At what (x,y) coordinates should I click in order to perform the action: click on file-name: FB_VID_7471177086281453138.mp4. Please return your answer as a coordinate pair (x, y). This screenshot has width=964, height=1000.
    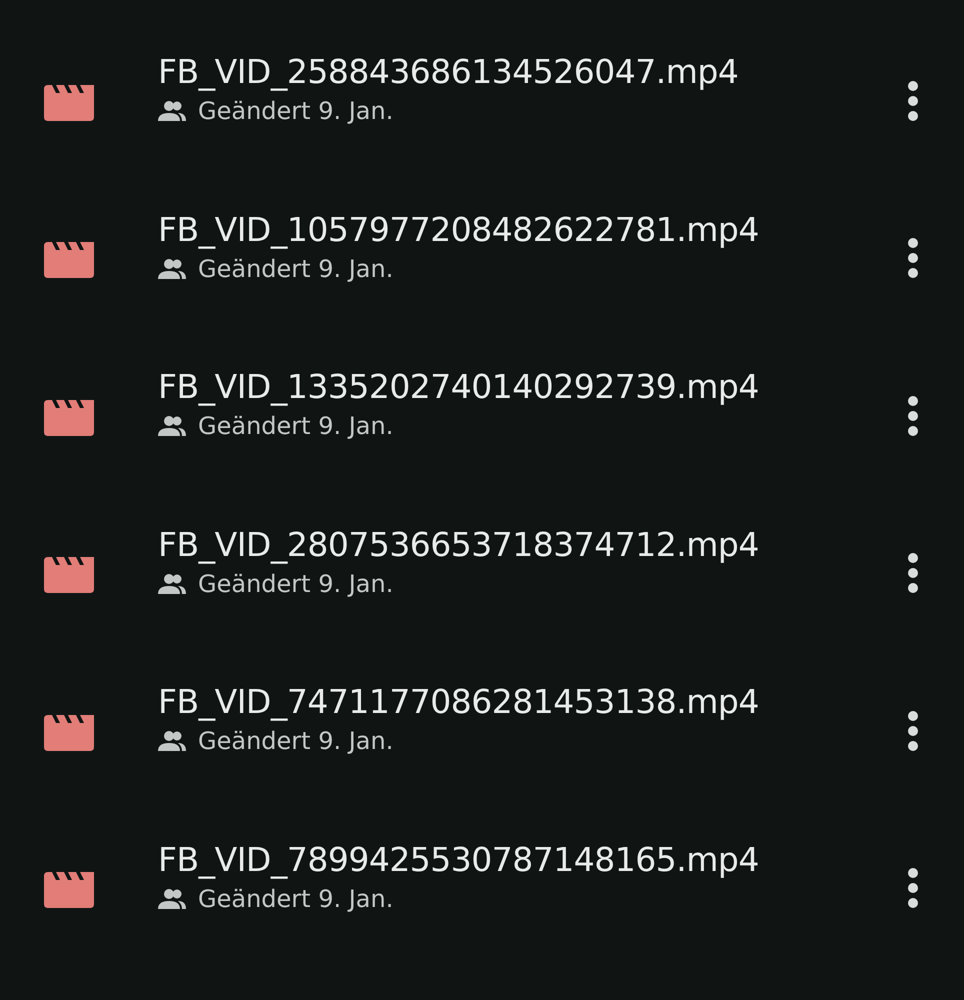
    Looking at the image, I should click on (459, 702).